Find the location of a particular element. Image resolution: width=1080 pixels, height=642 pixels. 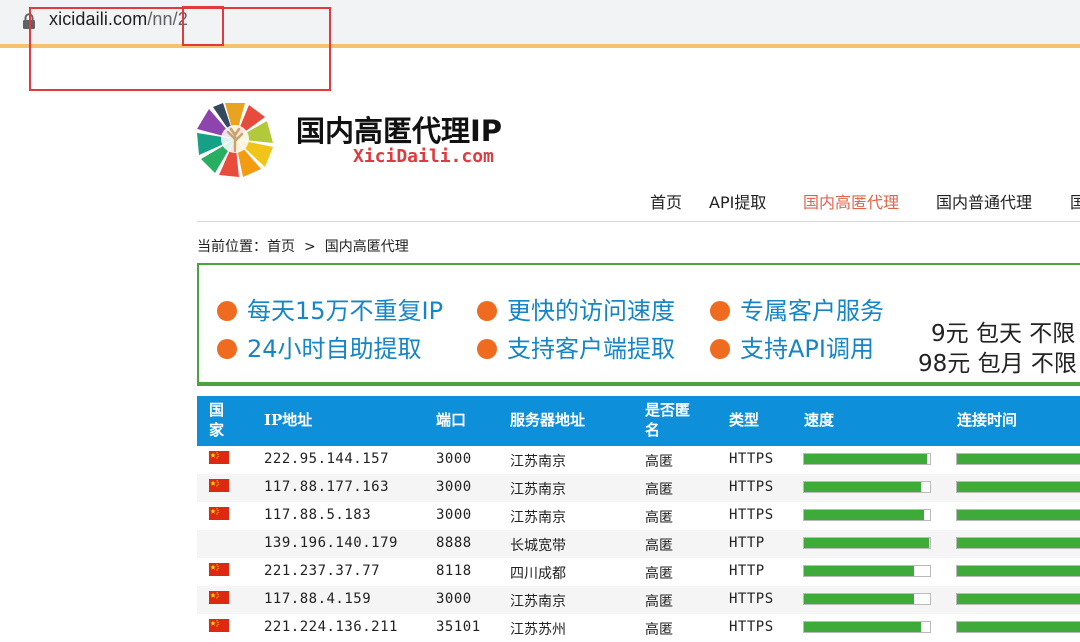

banner-feature: 更快的访问速度 is located at coordinates (576, 308).